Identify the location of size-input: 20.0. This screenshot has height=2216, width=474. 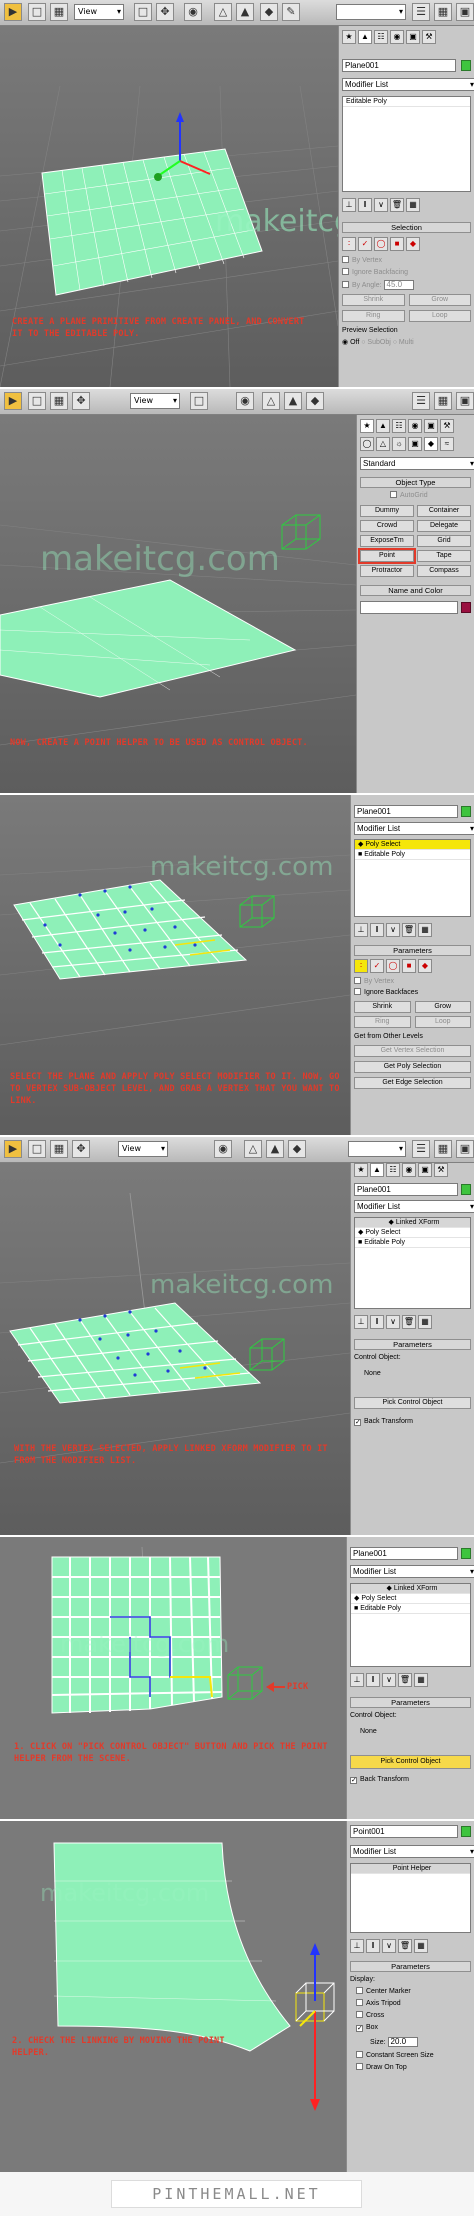
(402, 2042).